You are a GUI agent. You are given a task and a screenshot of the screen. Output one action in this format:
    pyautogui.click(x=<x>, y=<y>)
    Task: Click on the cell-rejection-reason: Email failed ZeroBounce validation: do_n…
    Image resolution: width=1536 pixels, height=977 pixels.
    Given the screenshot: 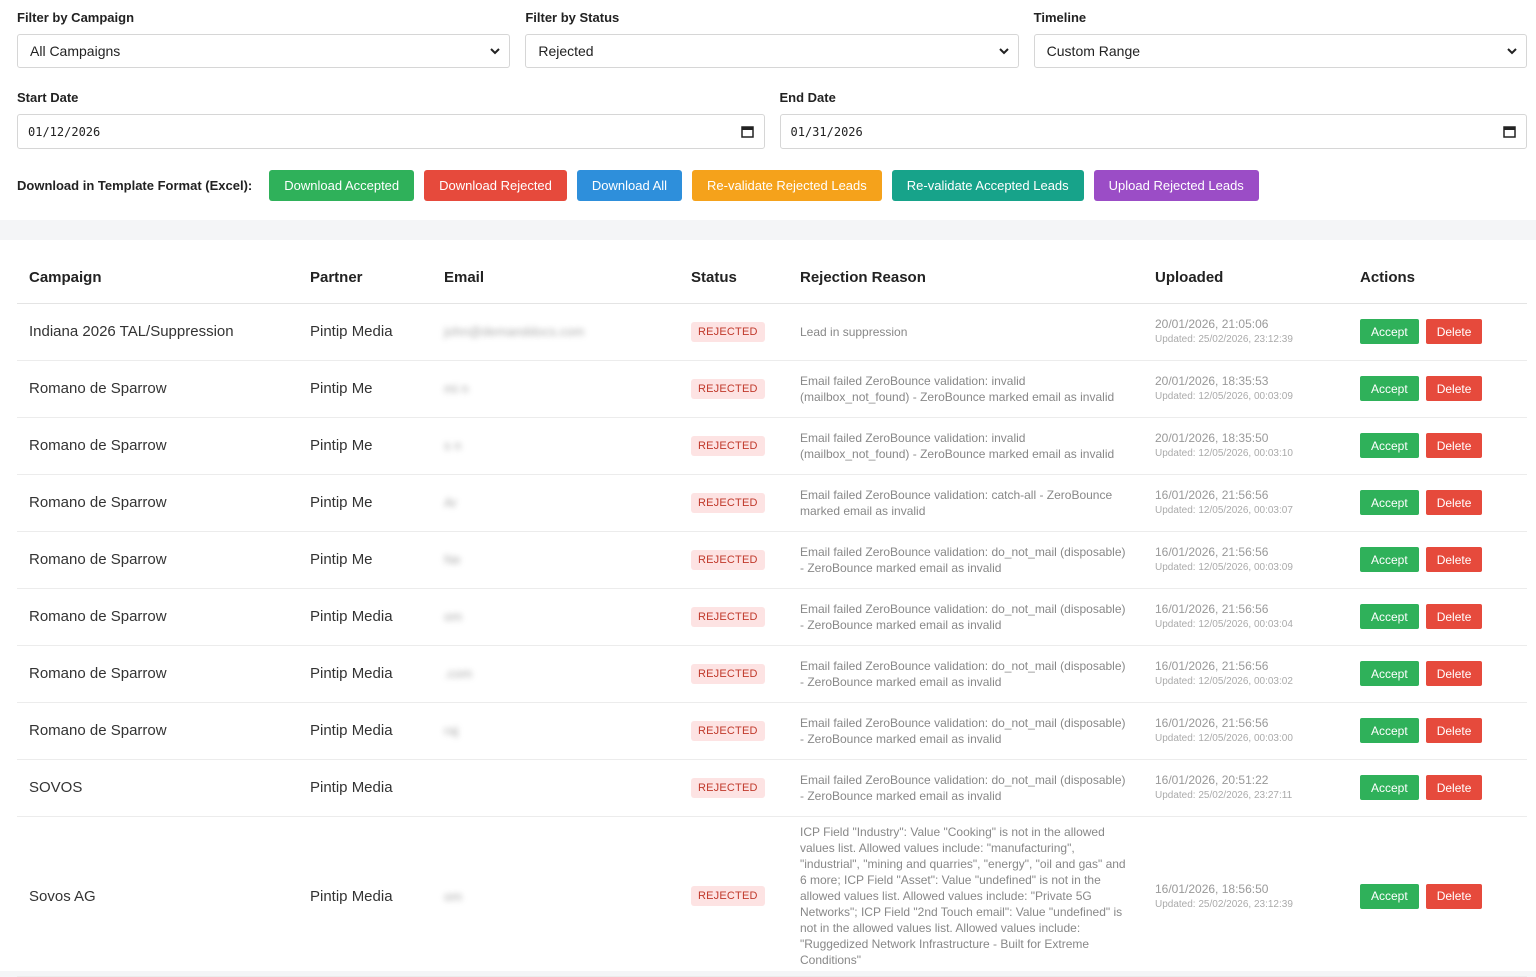 What is the action you would take?
    pyautogui.click(x=965, y=673)
    